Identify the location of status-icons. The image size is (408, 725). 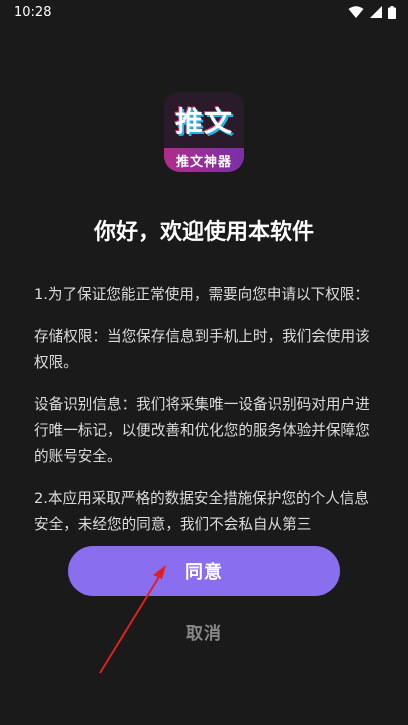
(372, 12).